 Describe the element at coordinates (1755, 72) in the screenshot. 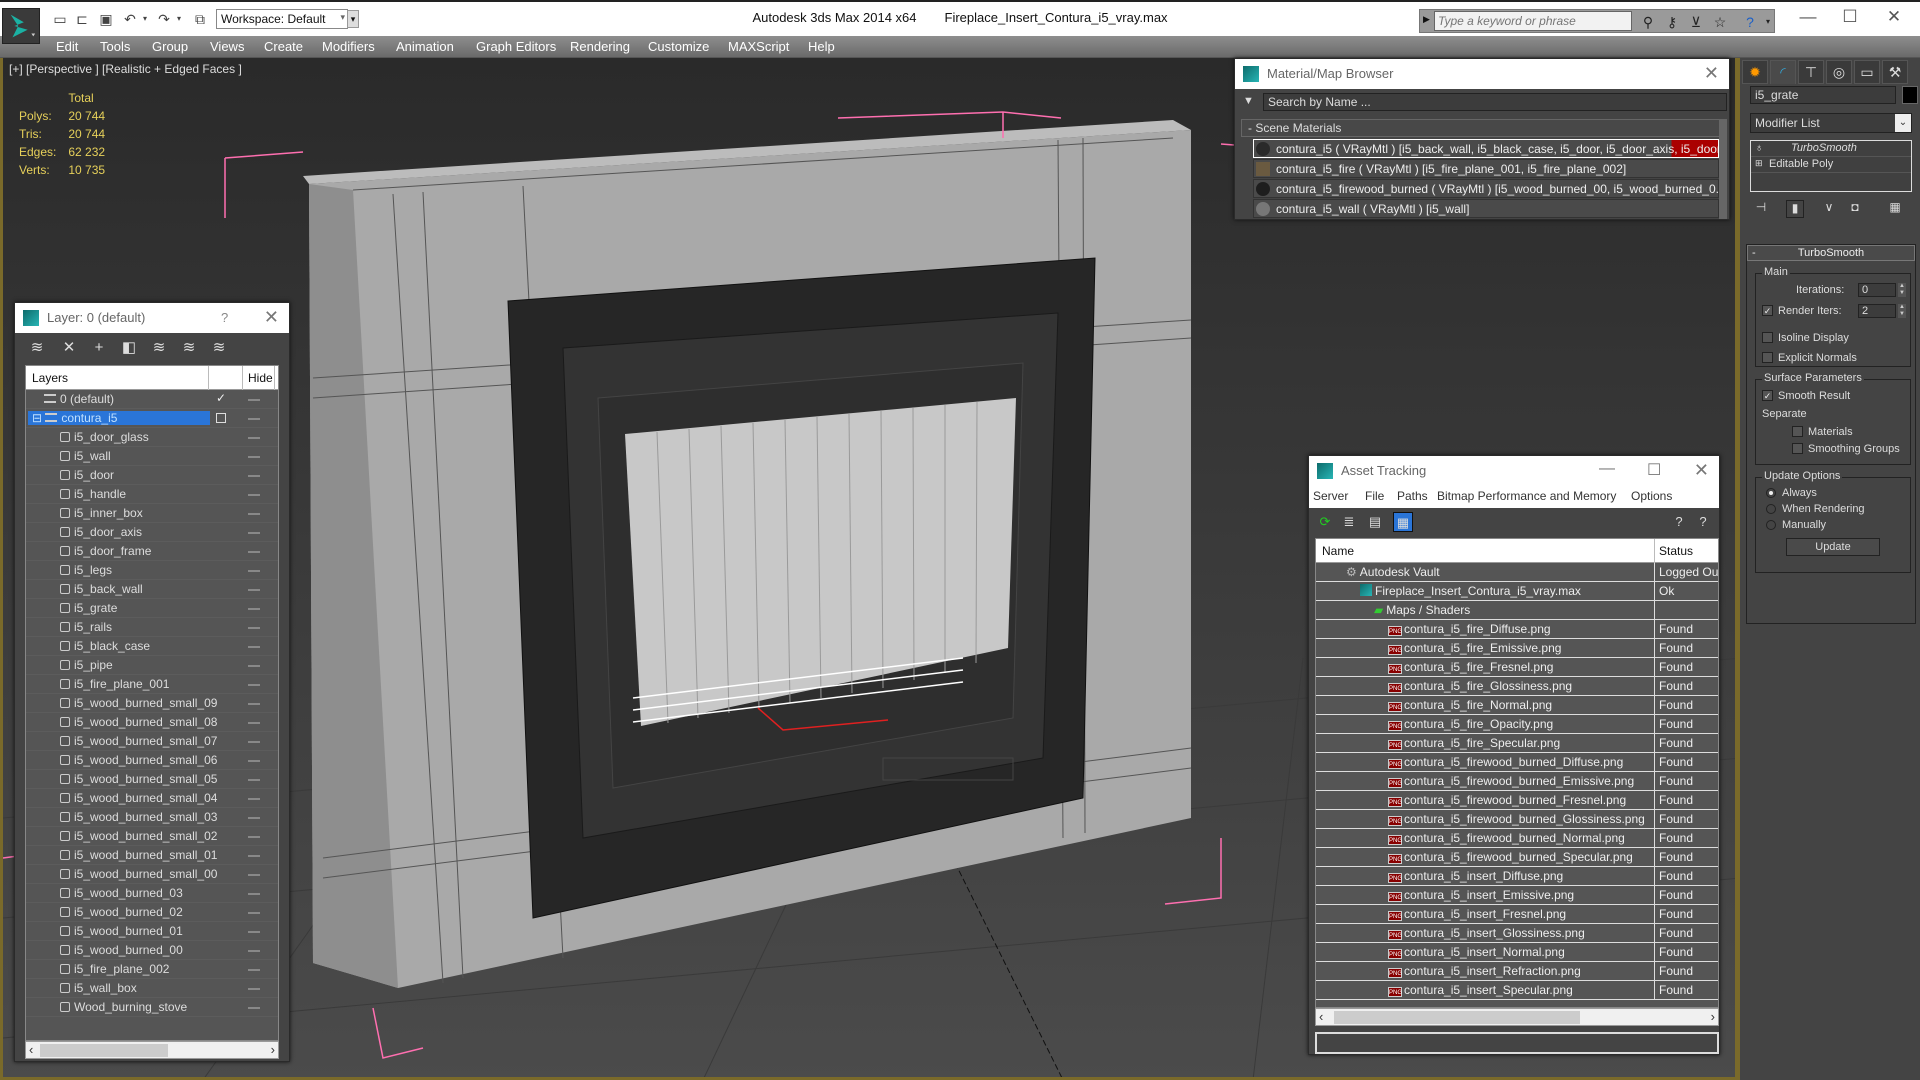

I see `create-tab-icon: ✹` at that location.